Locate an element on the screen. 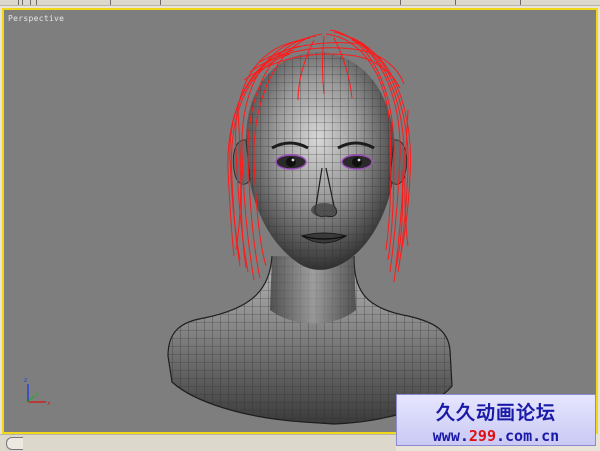 The width and height of the screenshot is (600, 451). watermark-url-suffix: .com.cn is located at coordinates (528, 436).